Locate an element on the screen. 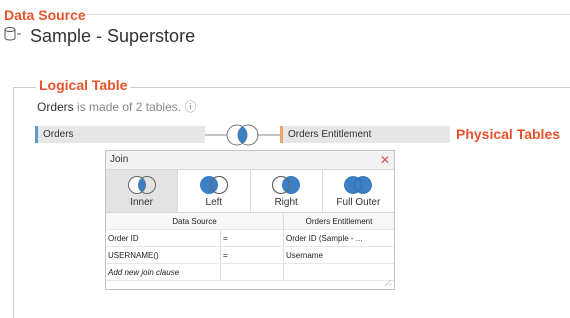 This screenshot has height=318, width=570. join-clause-right-field: Username is located at coordinates (338, 255).